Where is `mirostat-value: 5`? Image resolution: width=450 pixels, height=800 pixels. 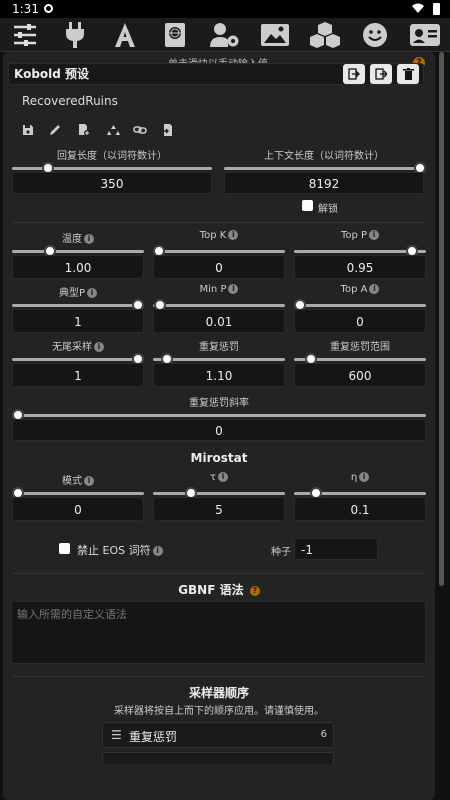
mirostat-value: 5 is located at coordinates (219, 509).